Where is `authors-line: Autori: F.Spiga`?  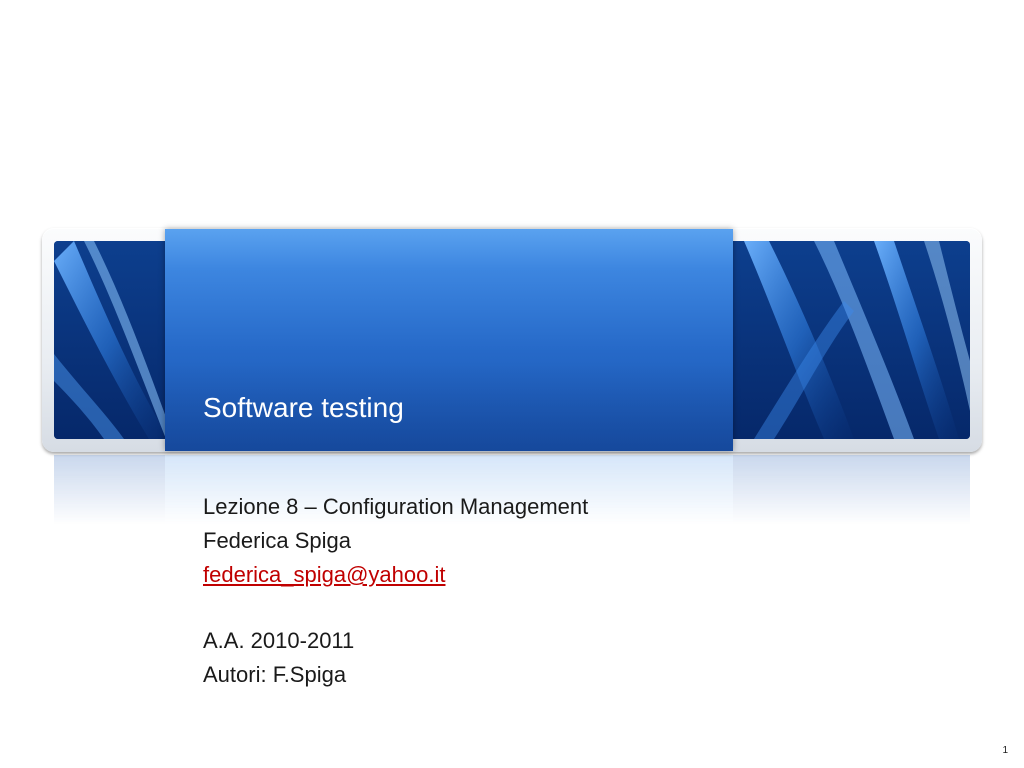
authors-line: Autori: F.Spiga is located at coordinates (275, 674).